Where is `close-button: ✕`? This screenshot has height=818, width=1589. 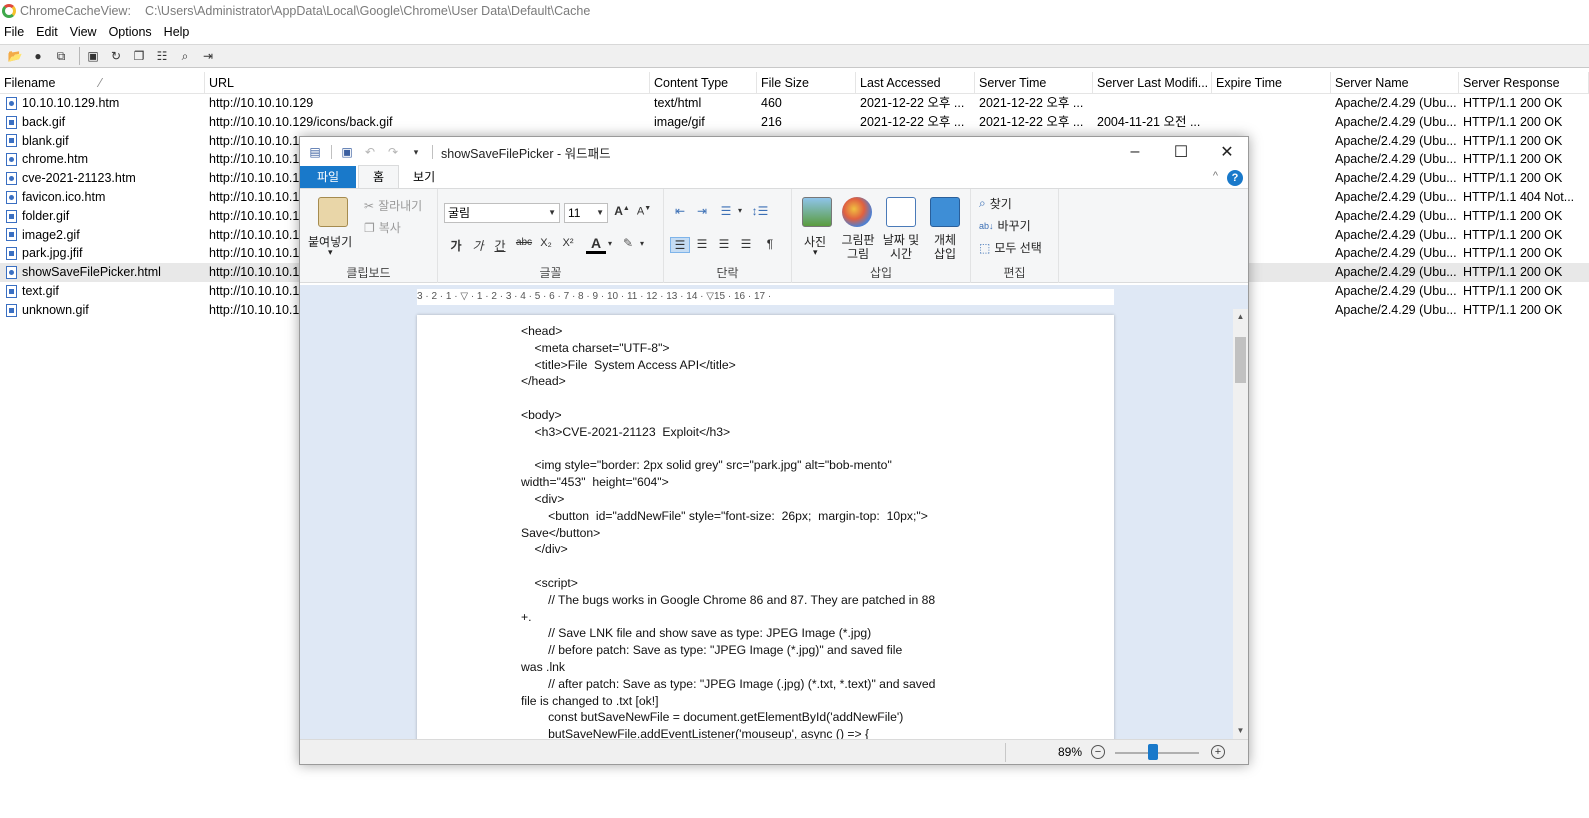 close-button: ✕ is located at coordinates (1227, 152).